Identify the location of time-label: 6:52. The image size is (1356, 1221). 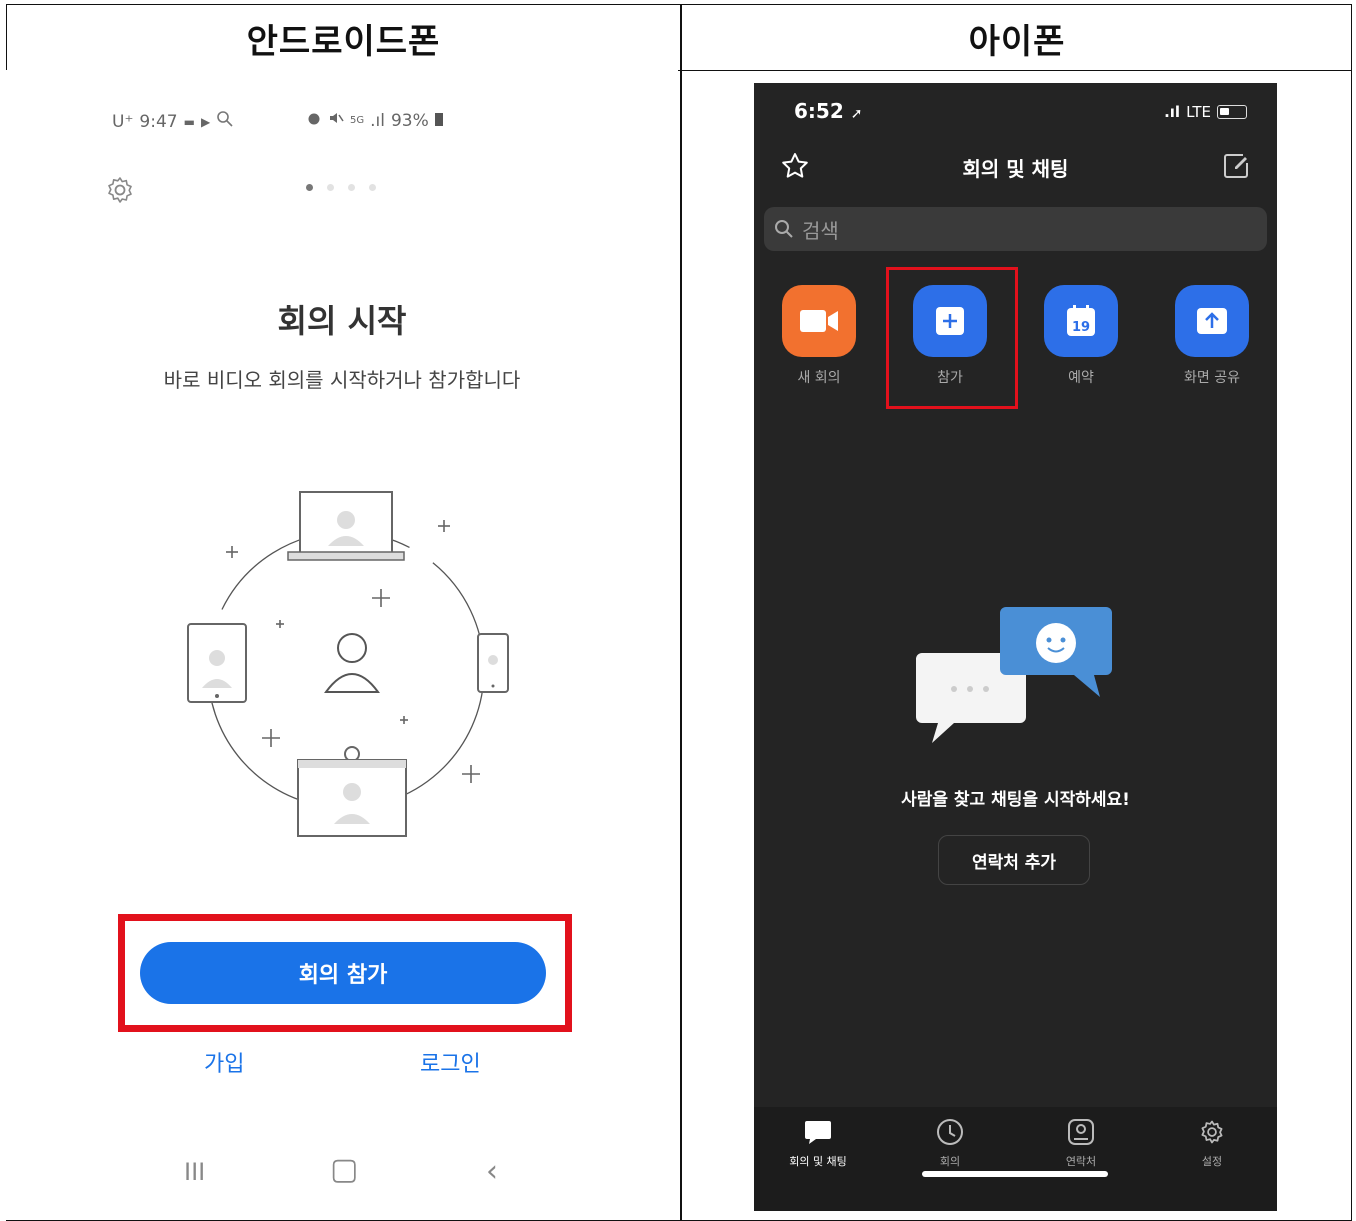
(819, 111).